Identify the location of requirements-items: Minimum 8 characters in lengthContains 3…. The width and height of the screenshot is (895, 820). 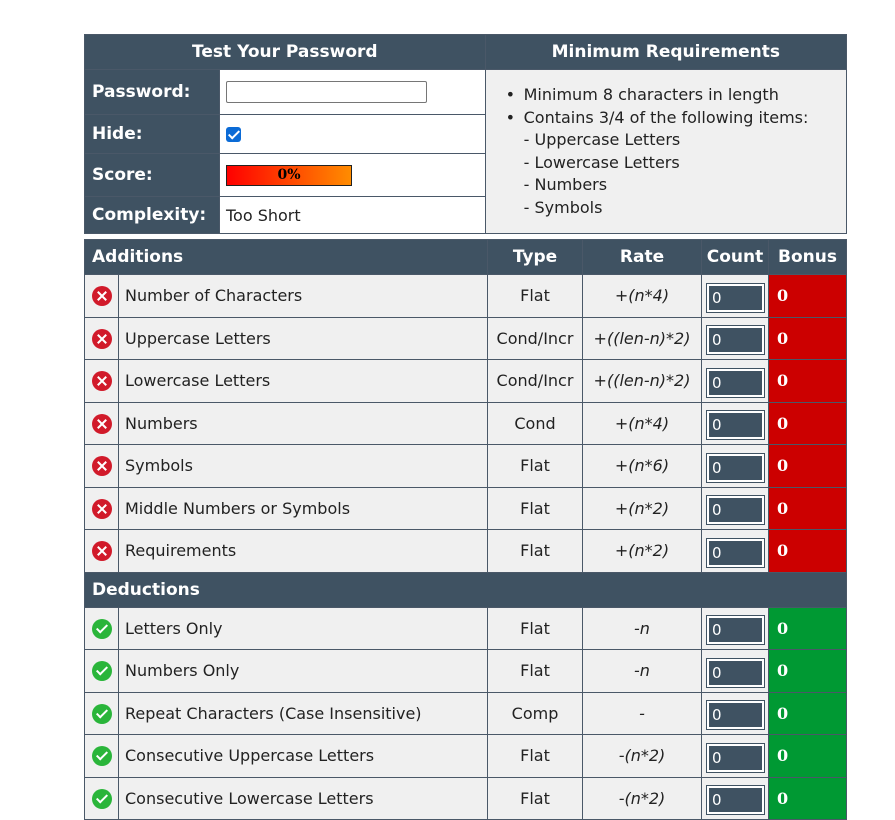
(676, 152).